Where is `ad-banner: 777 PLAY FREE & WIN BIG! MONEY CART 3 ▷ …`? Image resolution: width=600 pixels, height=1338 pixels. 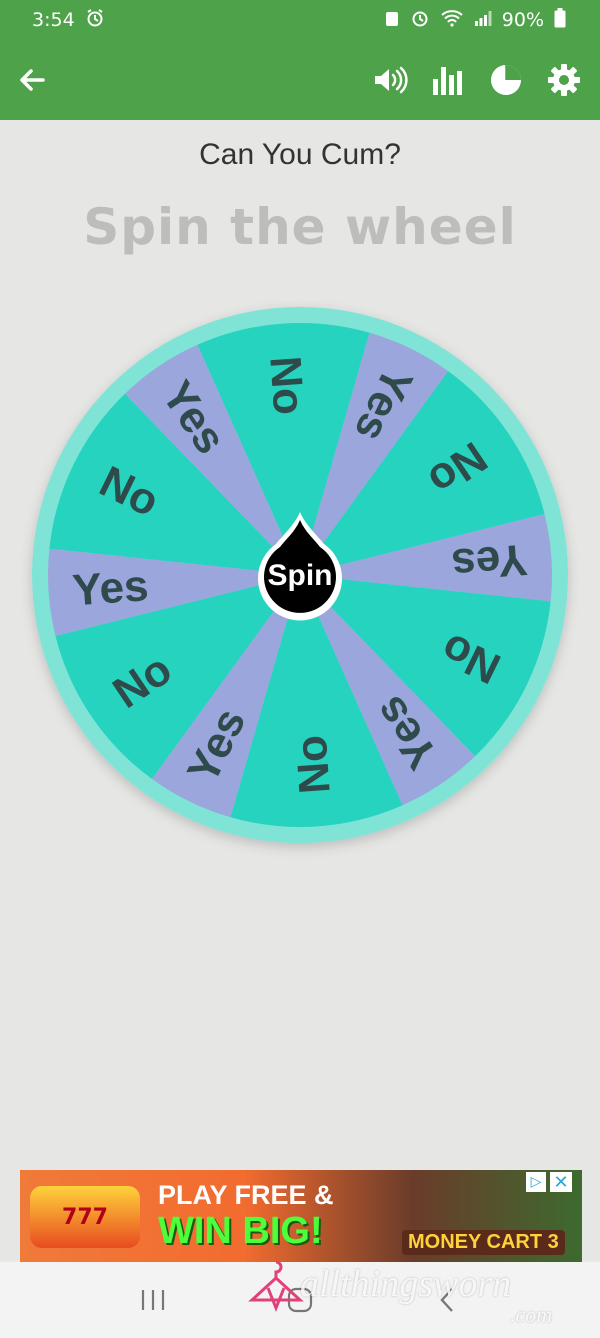 ad-banner: 777 PLAY FREE & WIN BIG! MONEY CART 3 ▷ … is located at coordinates (301, 1216).